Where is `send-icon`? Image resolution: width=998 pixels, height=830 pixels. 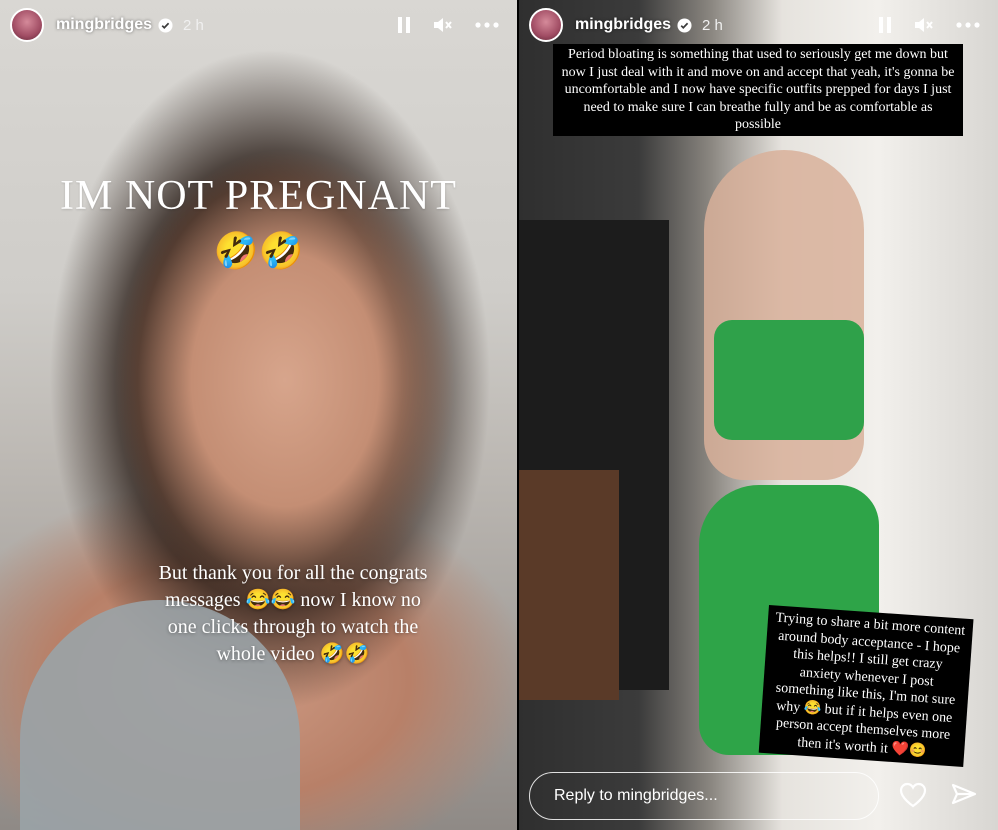 send-icon is located at coordinates (964, 797).